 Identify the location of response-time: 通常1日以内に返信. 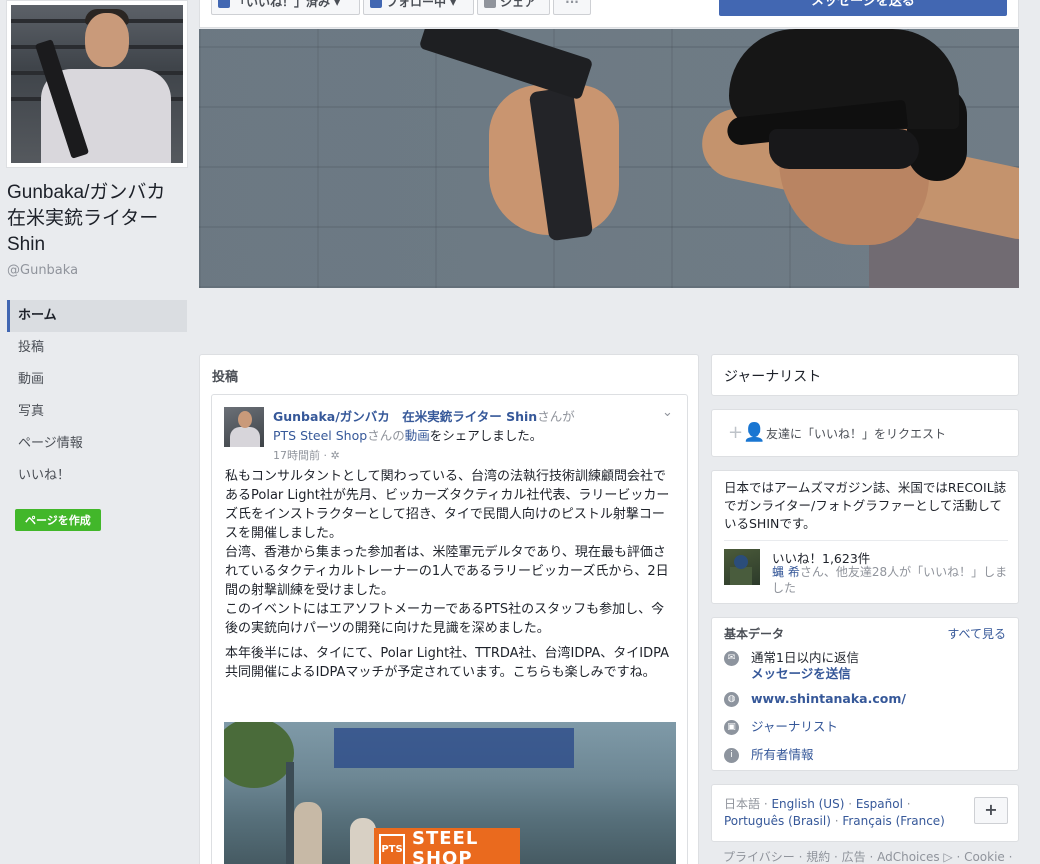
(805, 657).